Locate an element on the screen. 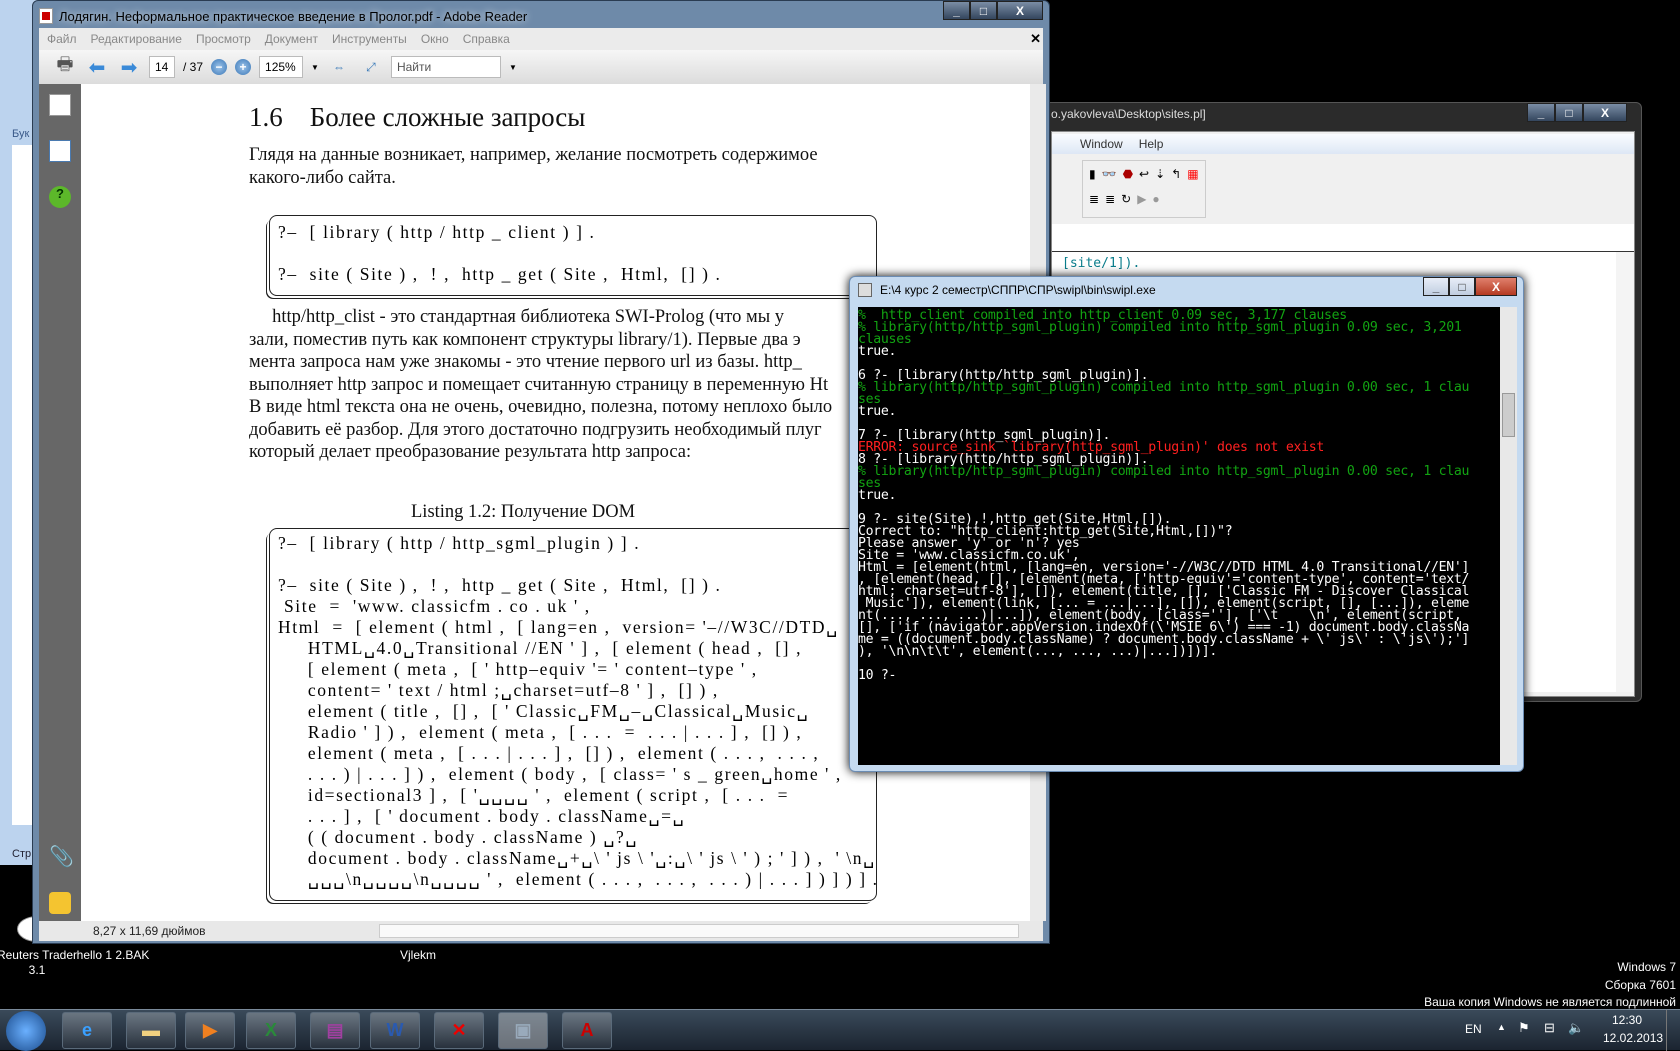 This screenshot has height=1051, width=1680. menu-item: Справка is located at coordinates (486, 39).